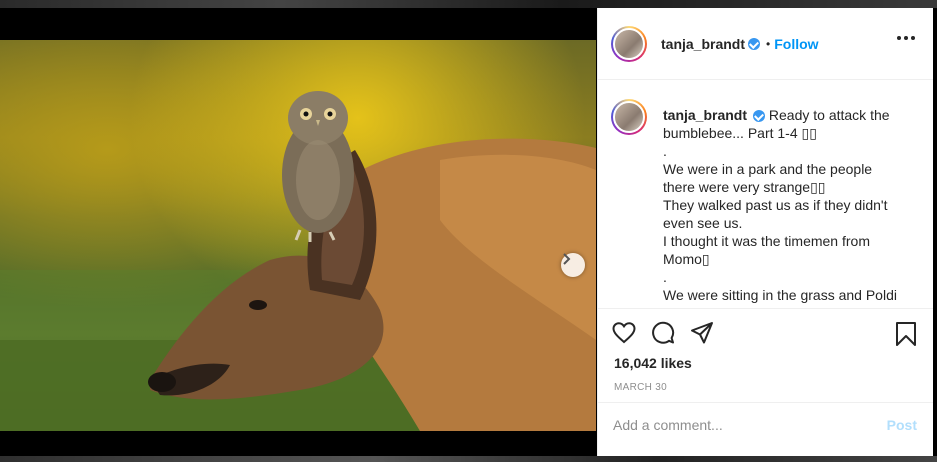 This screenshot has height=462, width=937. I want to click on caption-line: We were sitting in the grass and Poldi, so click(780, 295).